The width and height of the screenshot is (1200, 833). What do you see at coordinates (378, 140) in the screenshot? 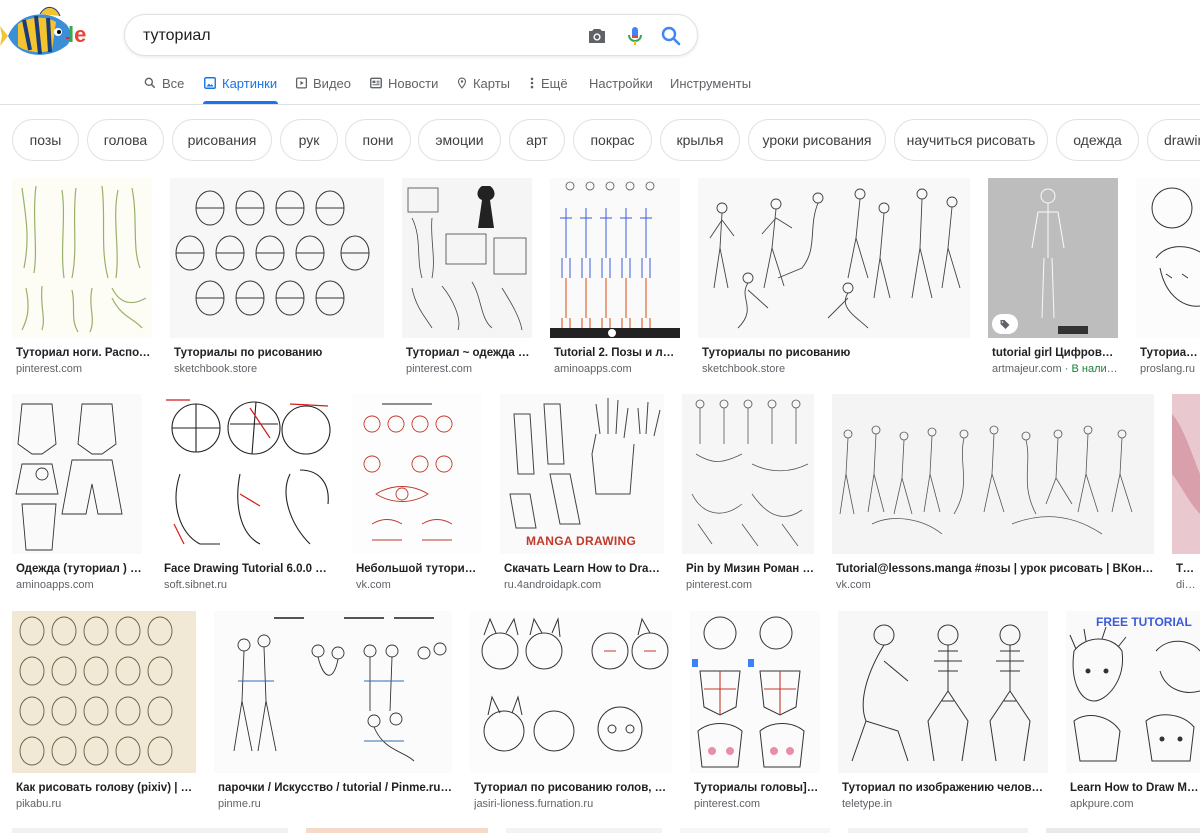
I see `chip: пони` at bounding box center [378, 140].